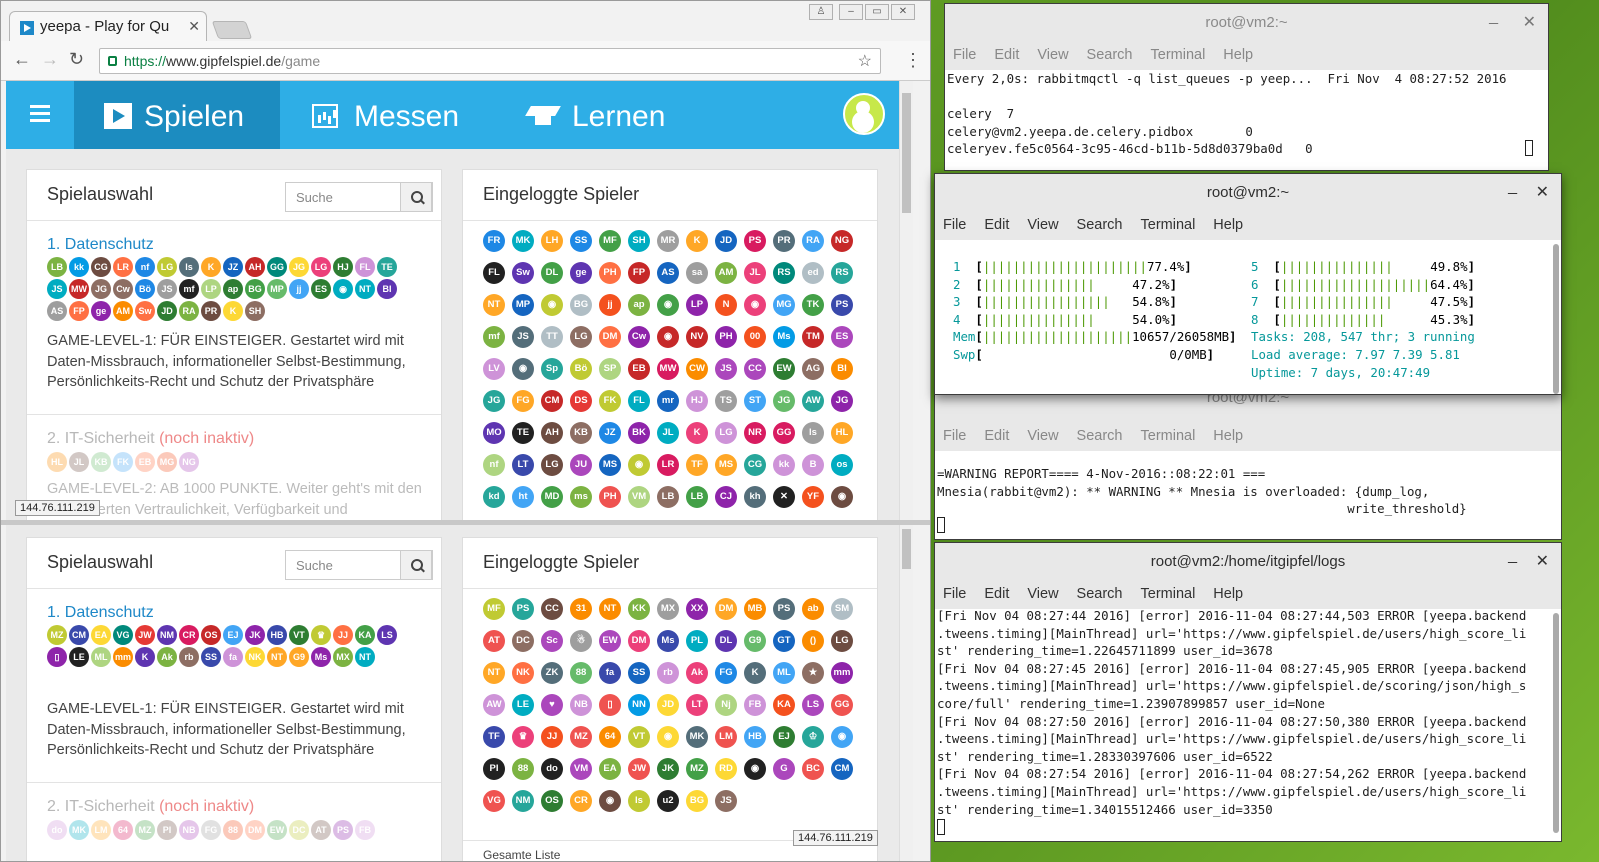 This screenshot has height=862, width=1599. I want to click on player-badge: fa, so click(233, 657).